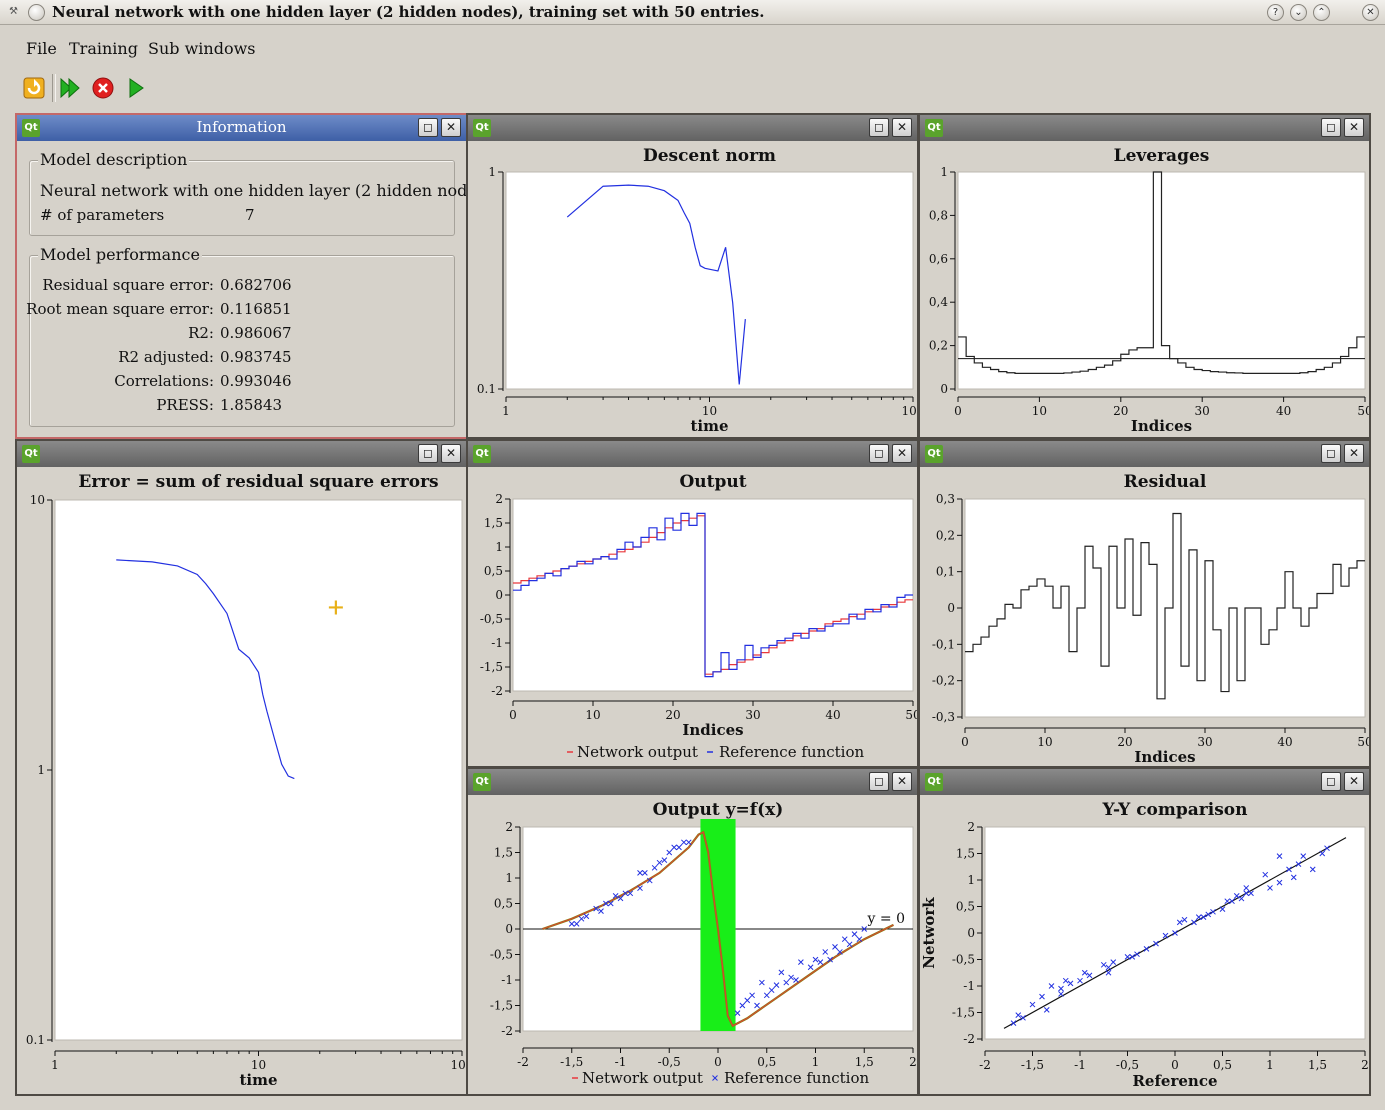 The height and width of the screenshot is (1110, 1385). I want to click on menu-sub-windows: Sub windows, so click(202, 48).